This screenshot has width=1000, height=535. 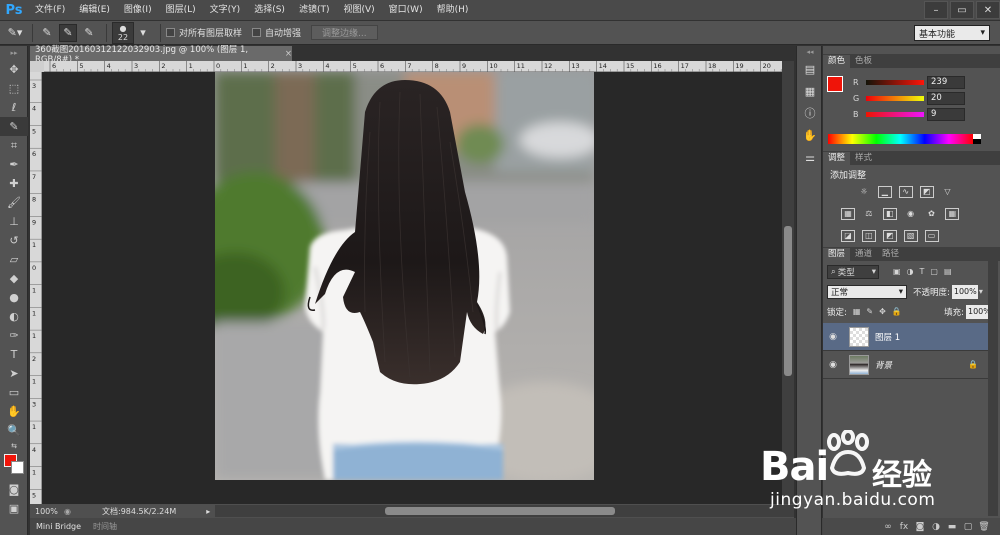 What do you see at coordinates (837, 61) in the screenshot?
I see `tab-color: 颜色` at bounding box center [837, 61].